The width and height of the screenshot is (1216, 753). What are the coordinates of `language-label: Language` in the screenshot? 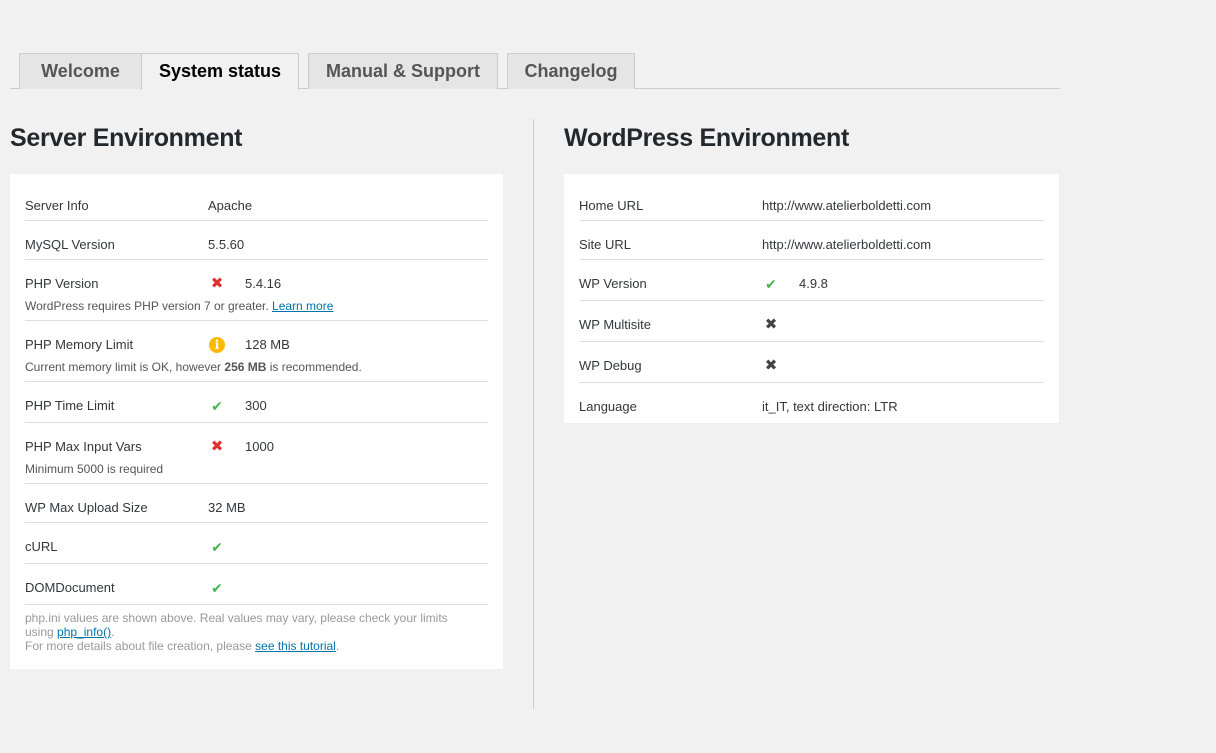 It's located at (608, 406).